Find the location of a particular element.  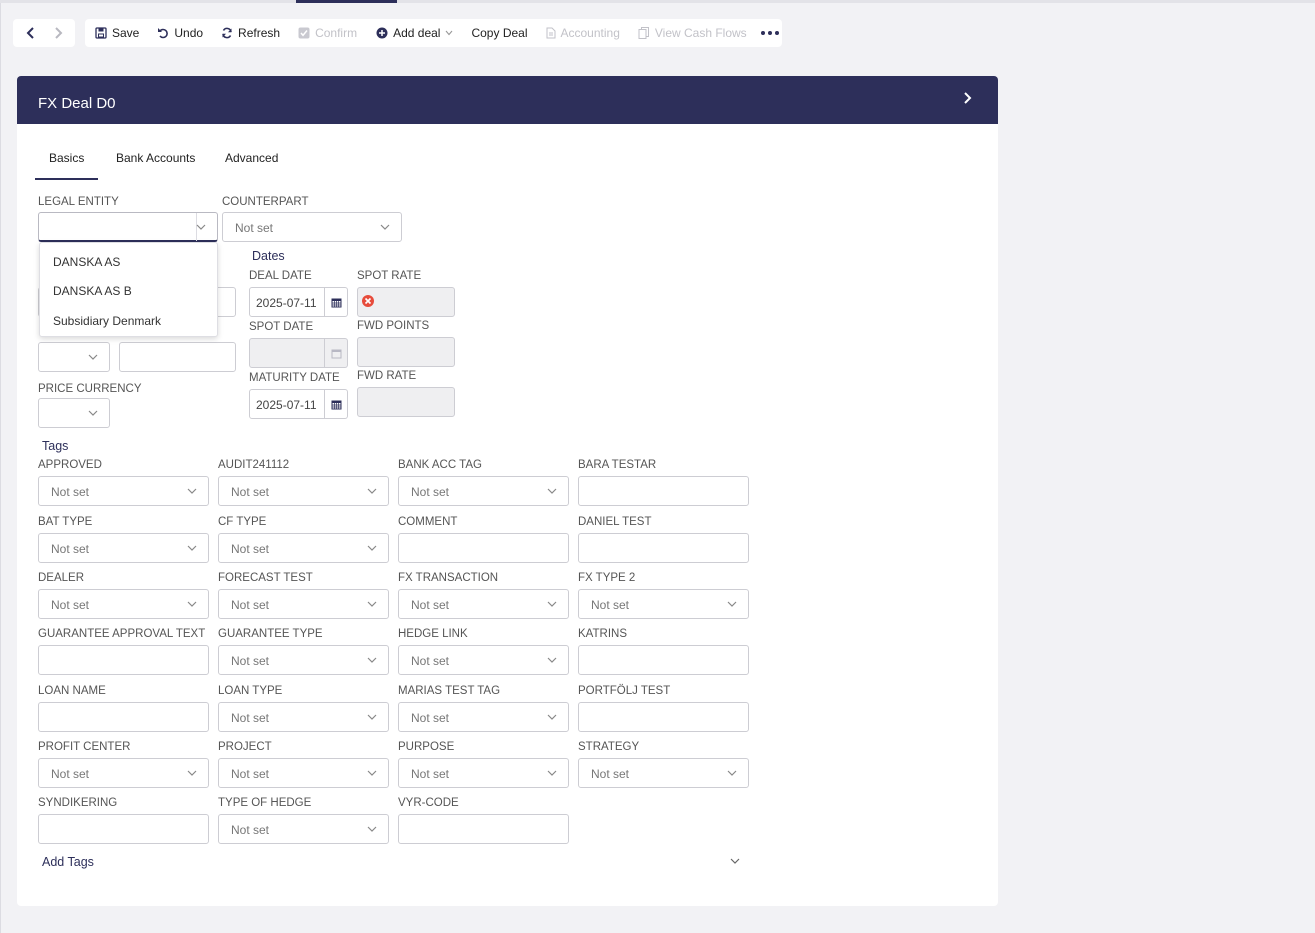

tag-label-portf-lj-test: PORTFÖLJ TEST is located at coordinates (624, 691).